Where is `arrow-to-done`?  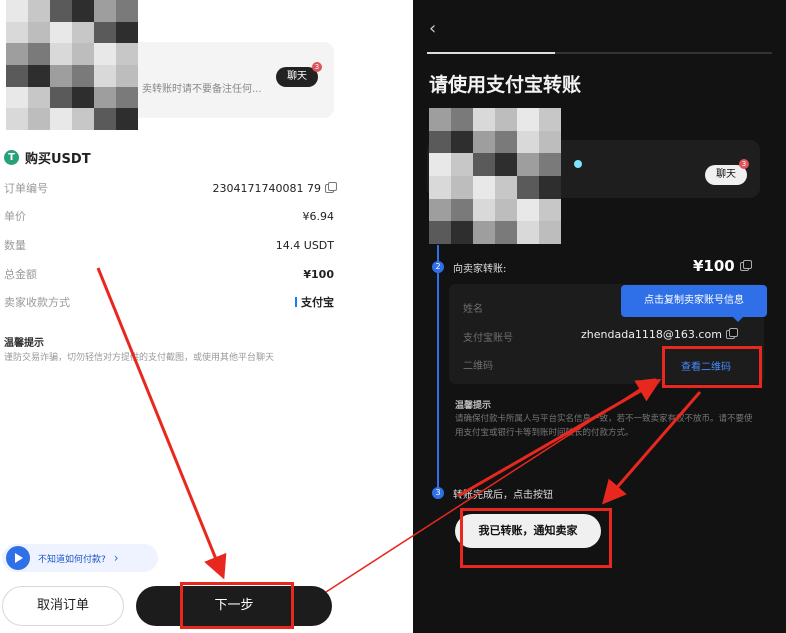
arrow-to-done is located at coordinates (652, 448).